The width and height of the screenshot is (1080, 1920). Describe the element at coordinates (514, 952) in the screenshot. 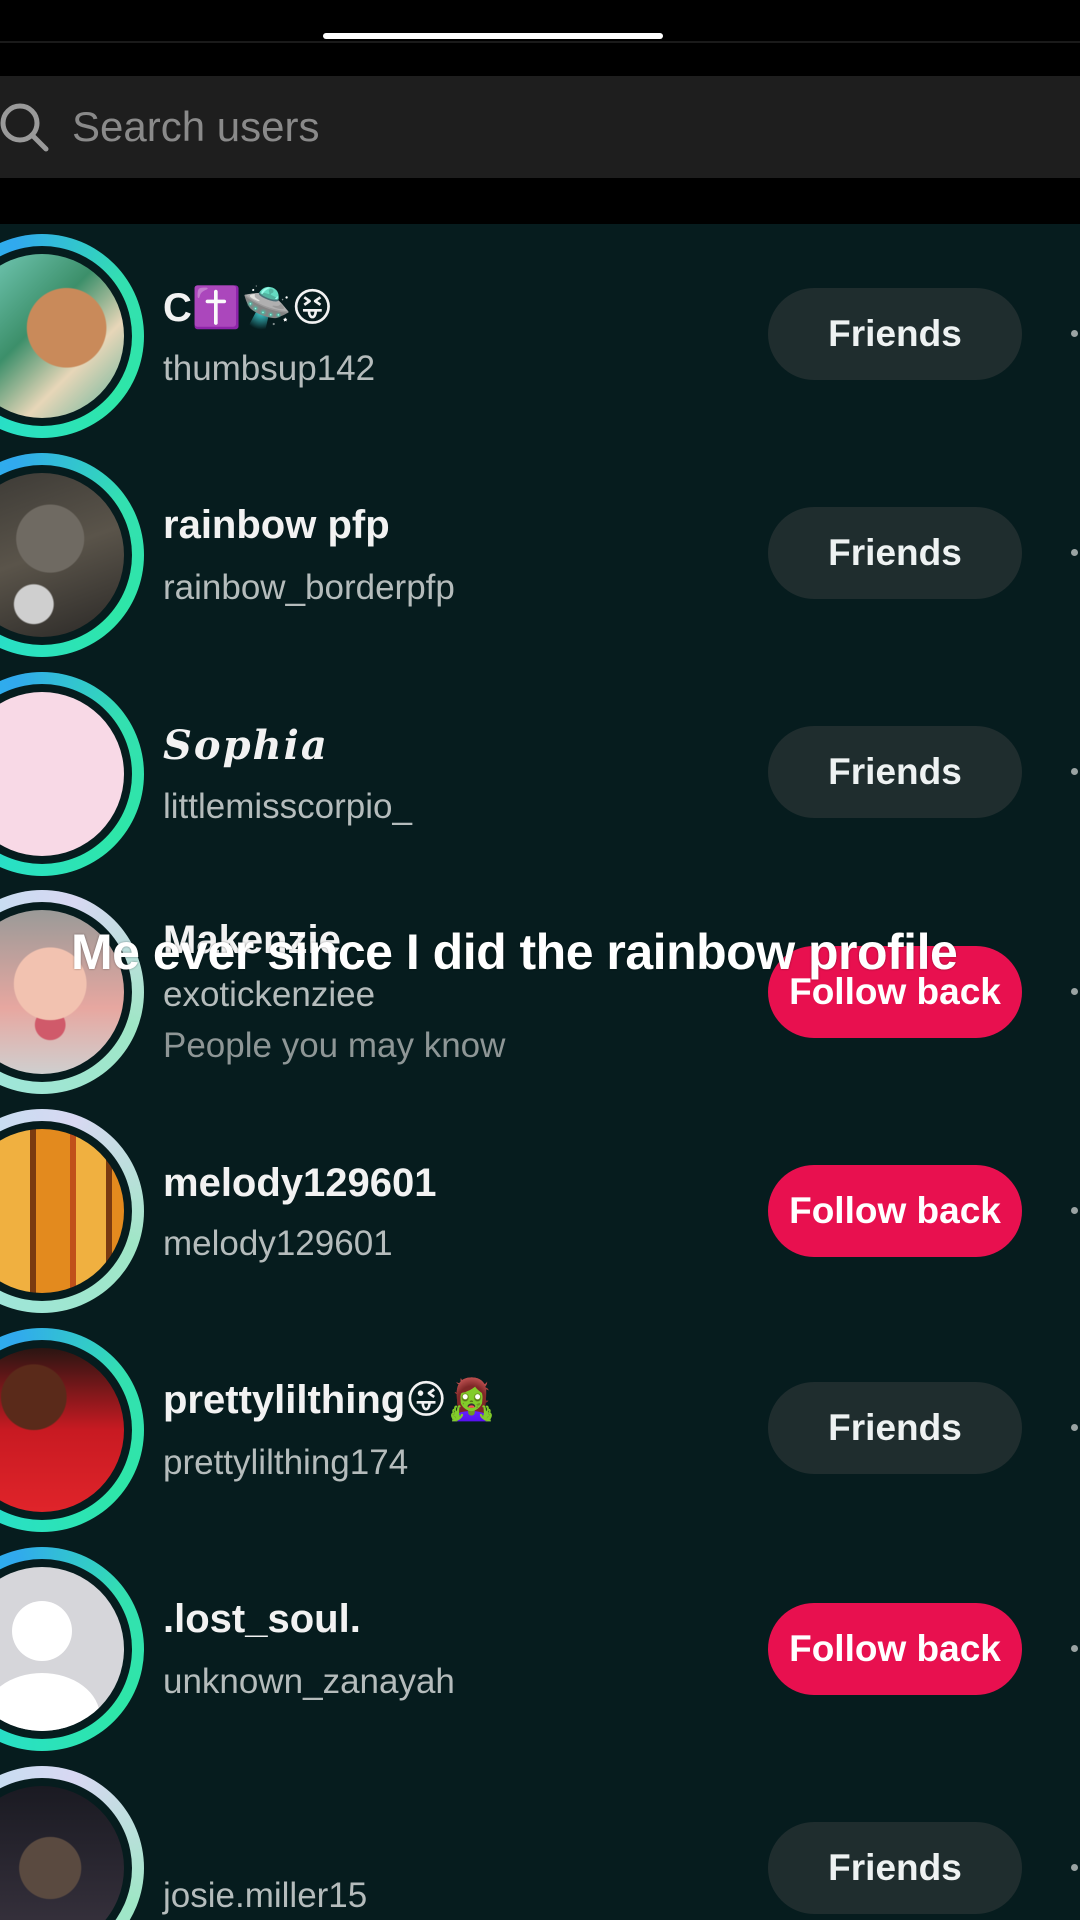

I see `video-caption: Me ever since I did the rainbow profile` at that location.